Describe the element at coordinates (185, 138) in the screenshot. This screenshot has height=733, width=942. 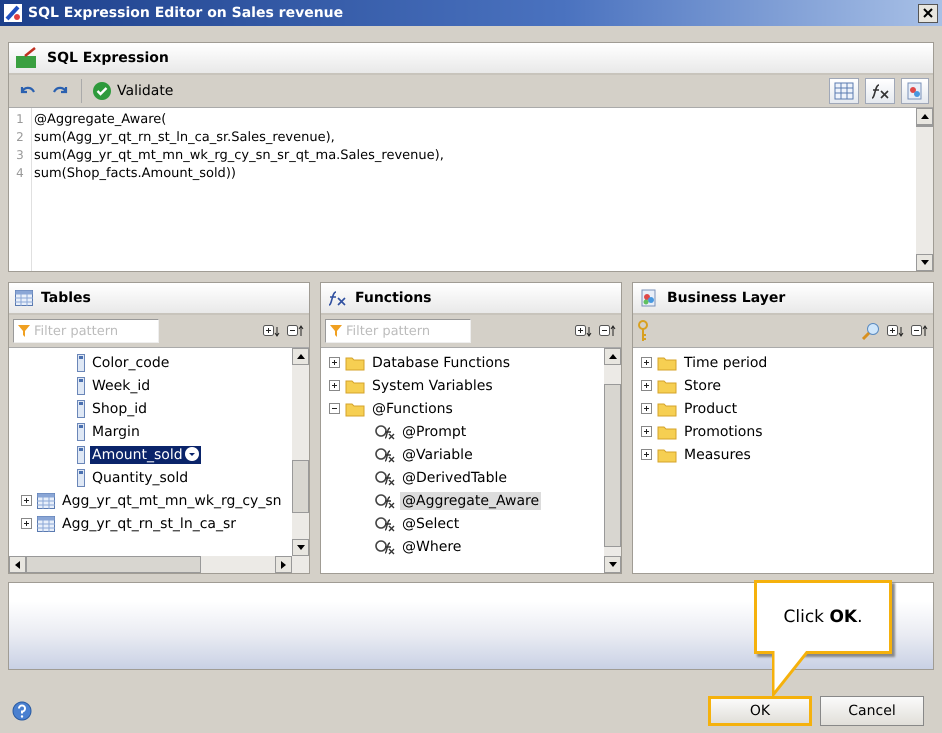
I see `code-line: sum(Agg_yr_qt_rn_st_ln_ca_sr.Sales_revenue),` at that location.